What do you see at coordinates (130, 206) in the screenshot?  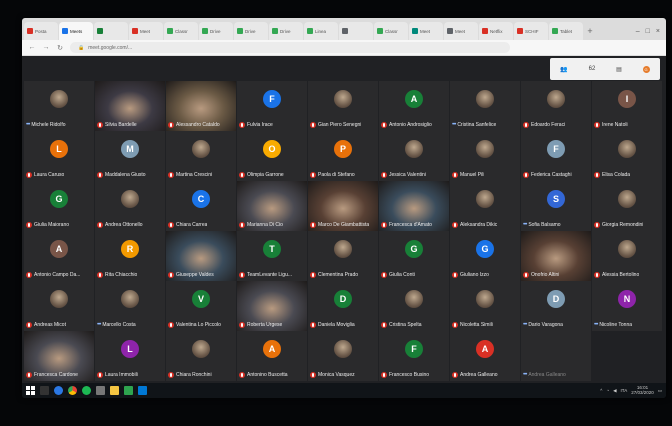 I see `participant-tile: Andrea Ottonello` at bounding box center [130, 206].